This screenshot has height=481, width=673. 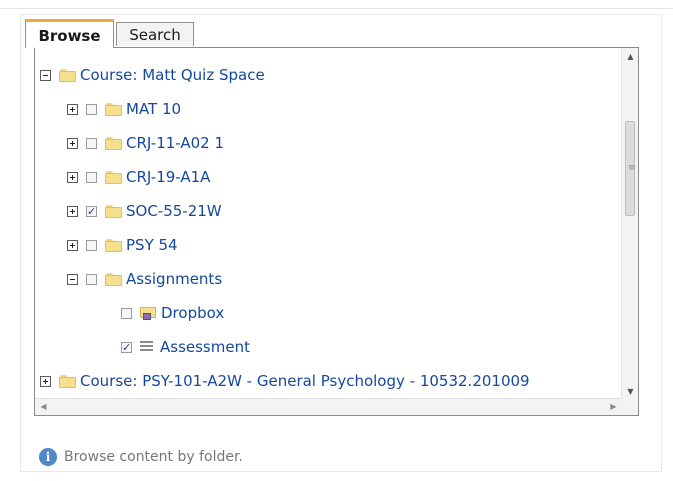 I want to click on tree-node-label: Assessment, so click(x=205, y=347).